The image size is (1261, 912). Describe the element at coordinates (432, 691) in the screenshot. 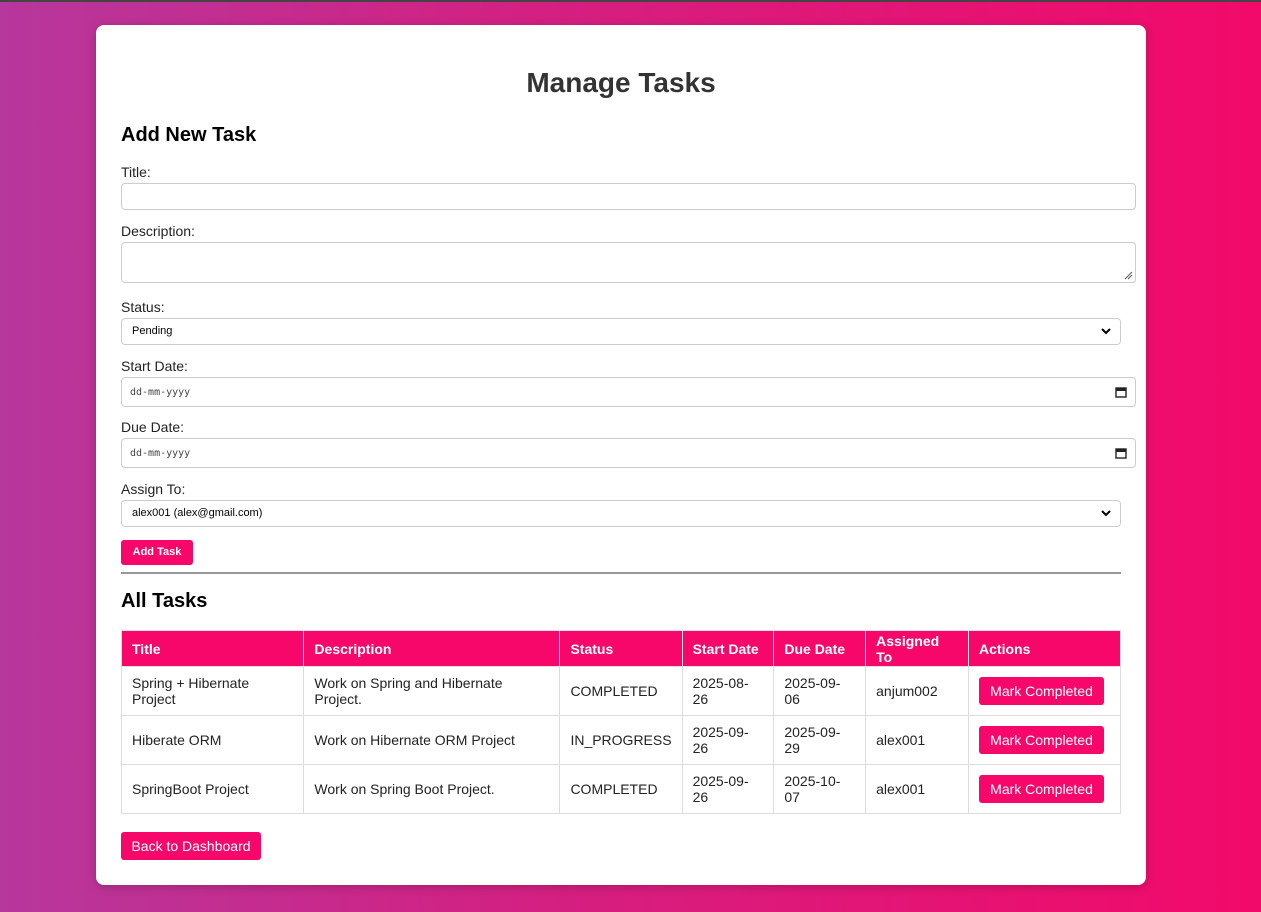

I see `cell-description: Work on Spring and Hibernate Project.` at that location.